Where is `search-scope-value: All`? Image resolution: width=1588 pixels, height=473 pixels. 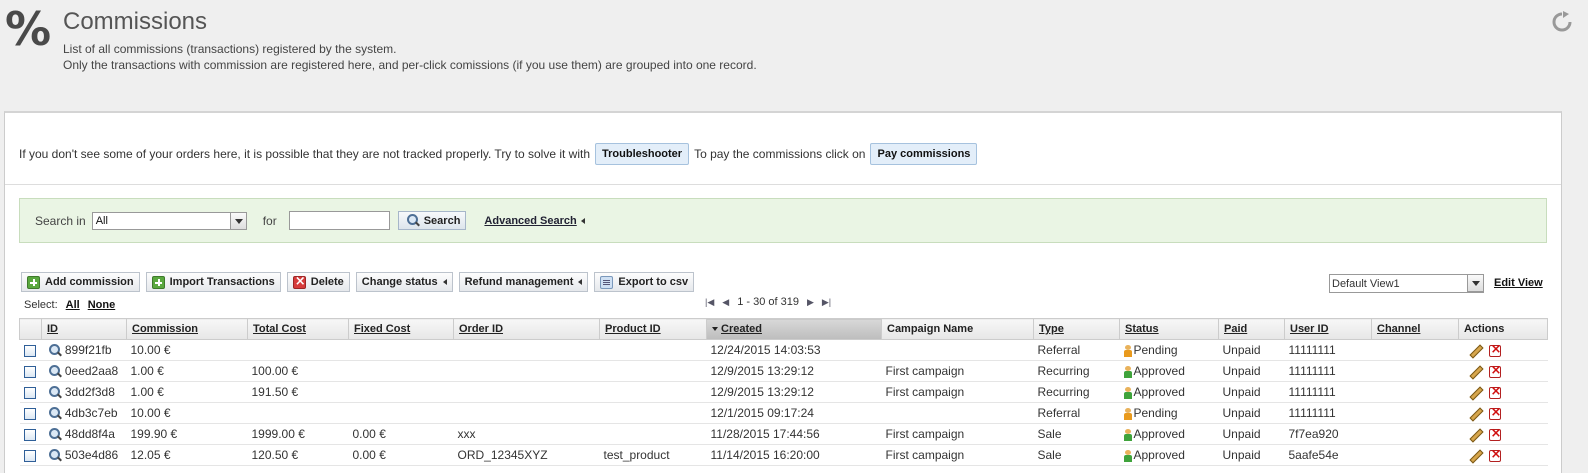
search-scope-value: All is located at coordinates (101, 220).